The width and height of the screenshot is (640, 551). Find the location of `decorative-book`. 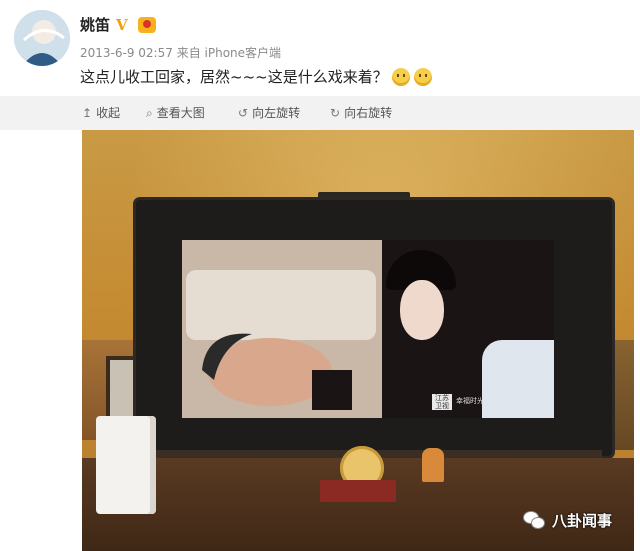

decorative-book is located at coordinates (358, 491).